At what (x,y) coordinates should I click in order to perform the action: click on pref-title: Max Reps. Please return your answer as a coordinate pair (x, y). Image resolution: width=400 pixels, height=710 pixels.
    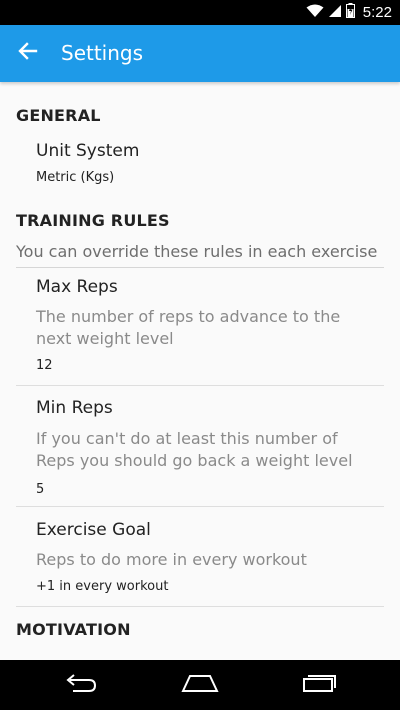
    Looking at the image, I should click on (77, 287).